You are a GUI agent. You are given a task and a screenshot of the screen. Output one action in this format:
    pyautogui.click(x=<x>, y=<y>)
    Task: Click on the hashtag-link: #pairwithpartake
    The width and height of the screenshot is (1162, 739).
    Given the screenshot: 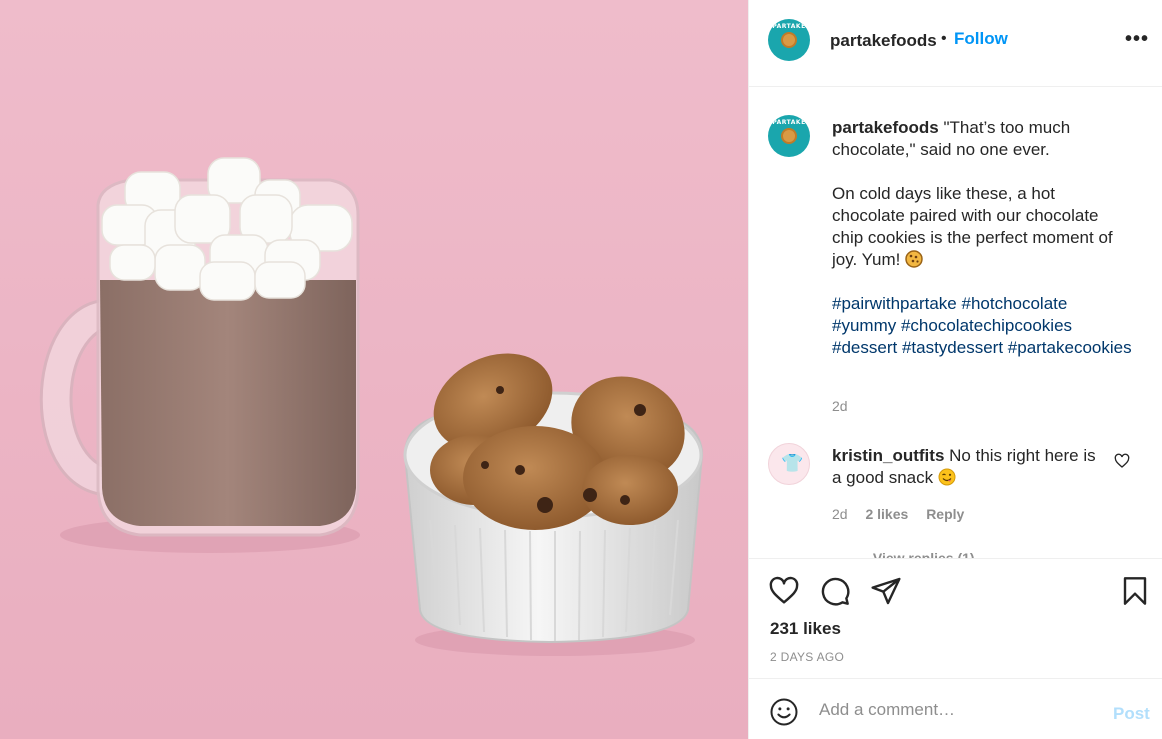 What is the action you would take?
    pyautogui.click(x=894, y=303)
    